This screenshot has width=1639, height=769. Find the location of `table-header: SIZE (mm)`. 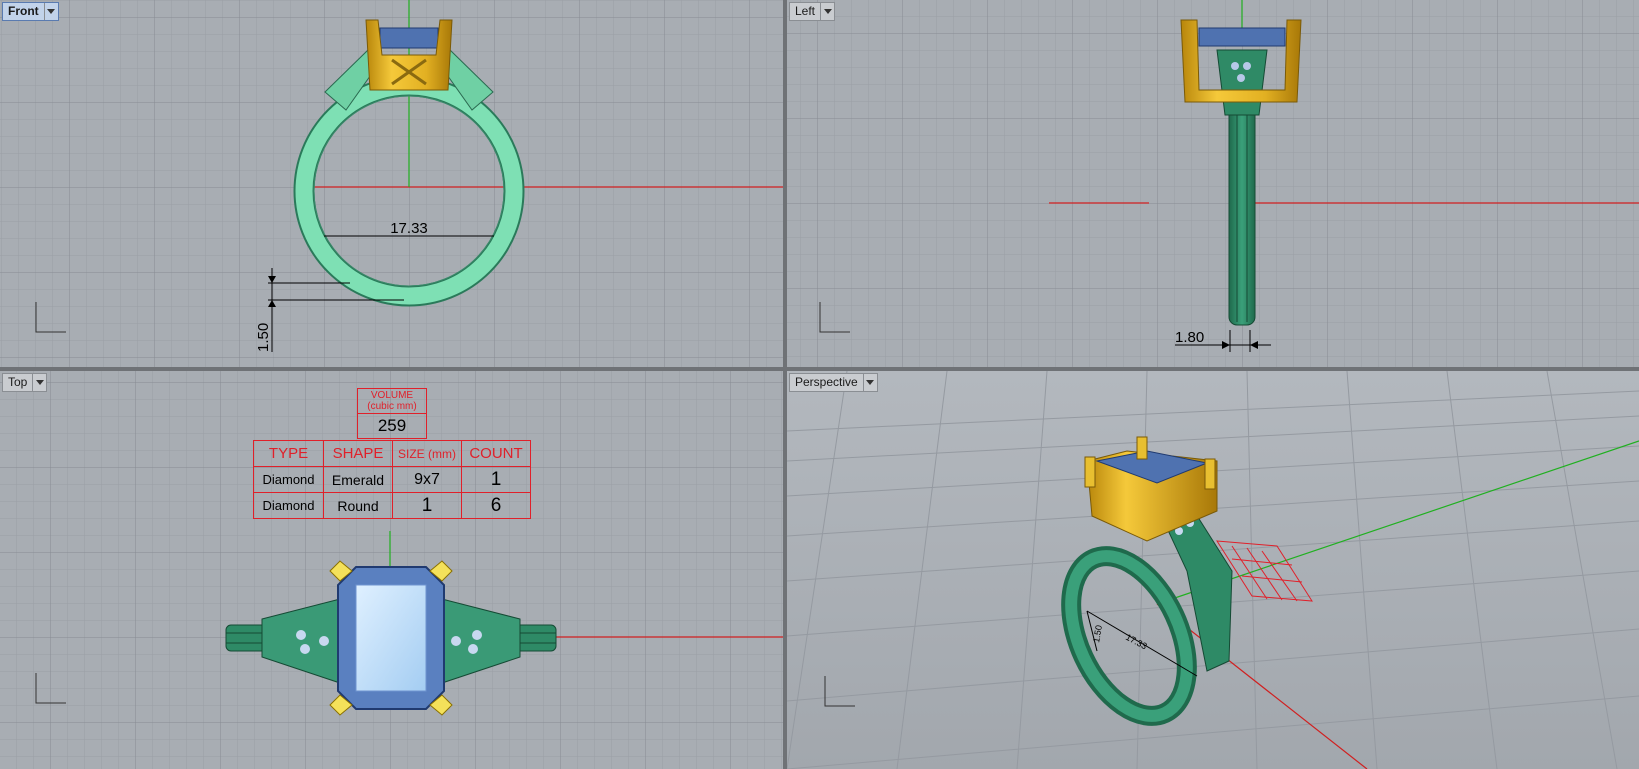

table-header: SIZE (mm) is located at coordinates (427, 453).